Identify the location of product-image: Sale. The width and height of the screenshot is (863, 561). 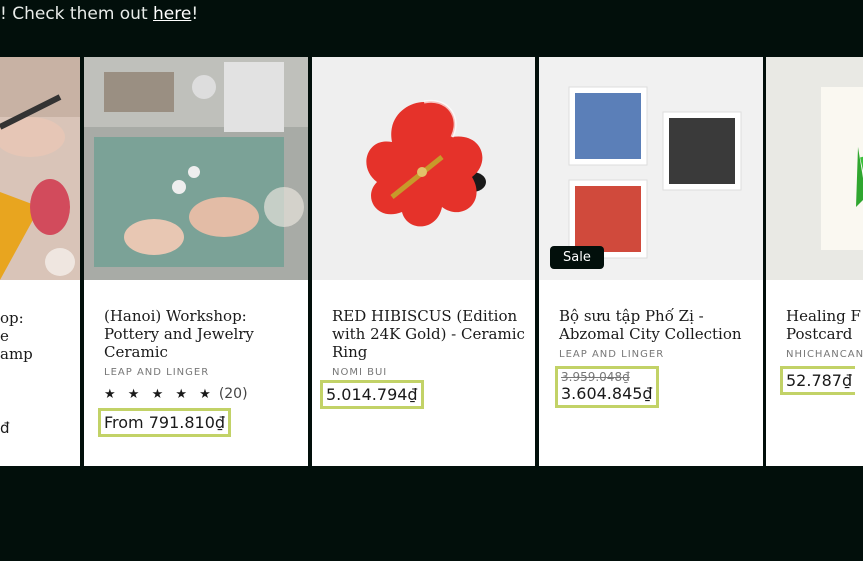
(651, 168).